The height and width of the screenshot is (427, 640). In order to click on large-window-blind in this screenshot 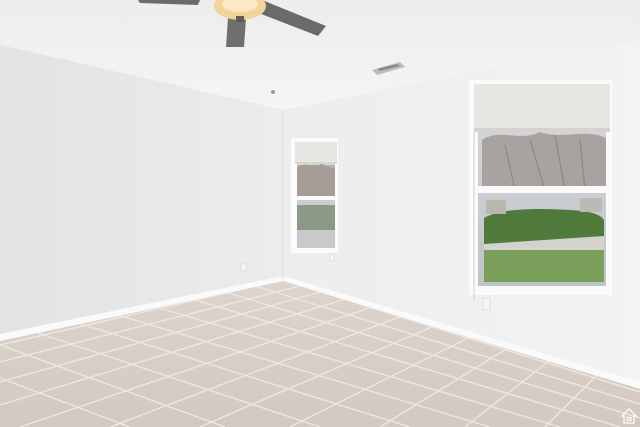, I will do `click(542, 108)`.